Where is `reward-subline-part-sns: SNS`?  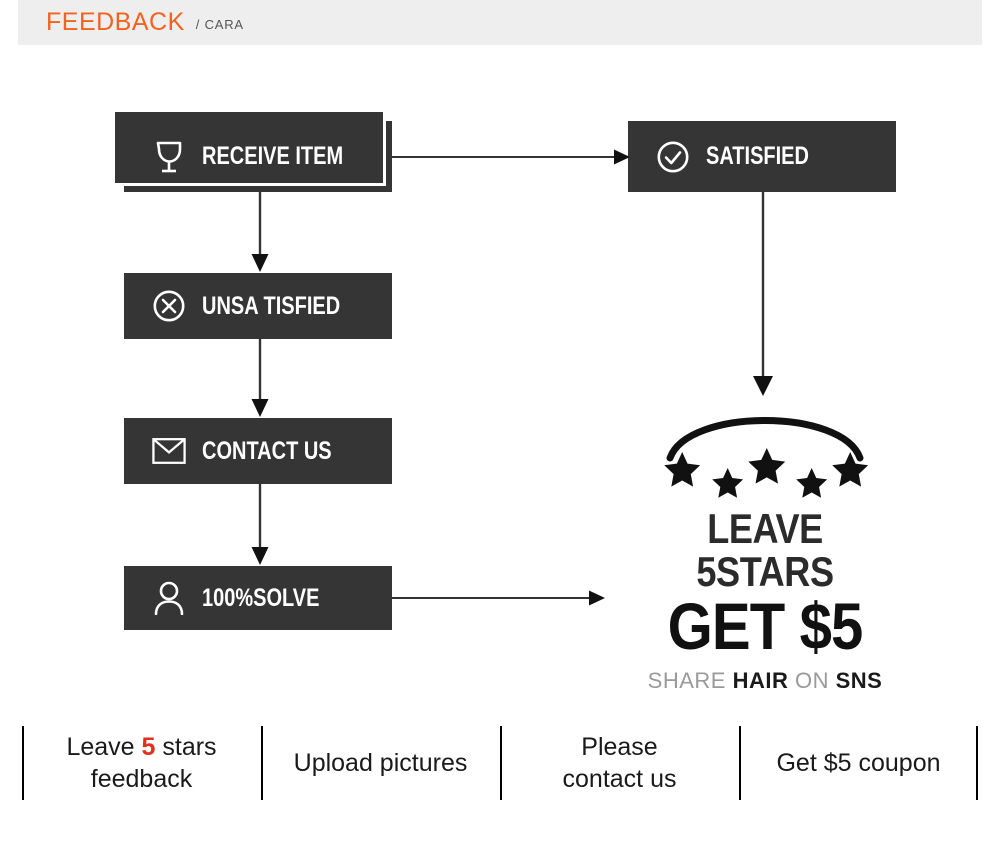
reward-subline-part-sns: SNS is located at coordinates (859, 681).